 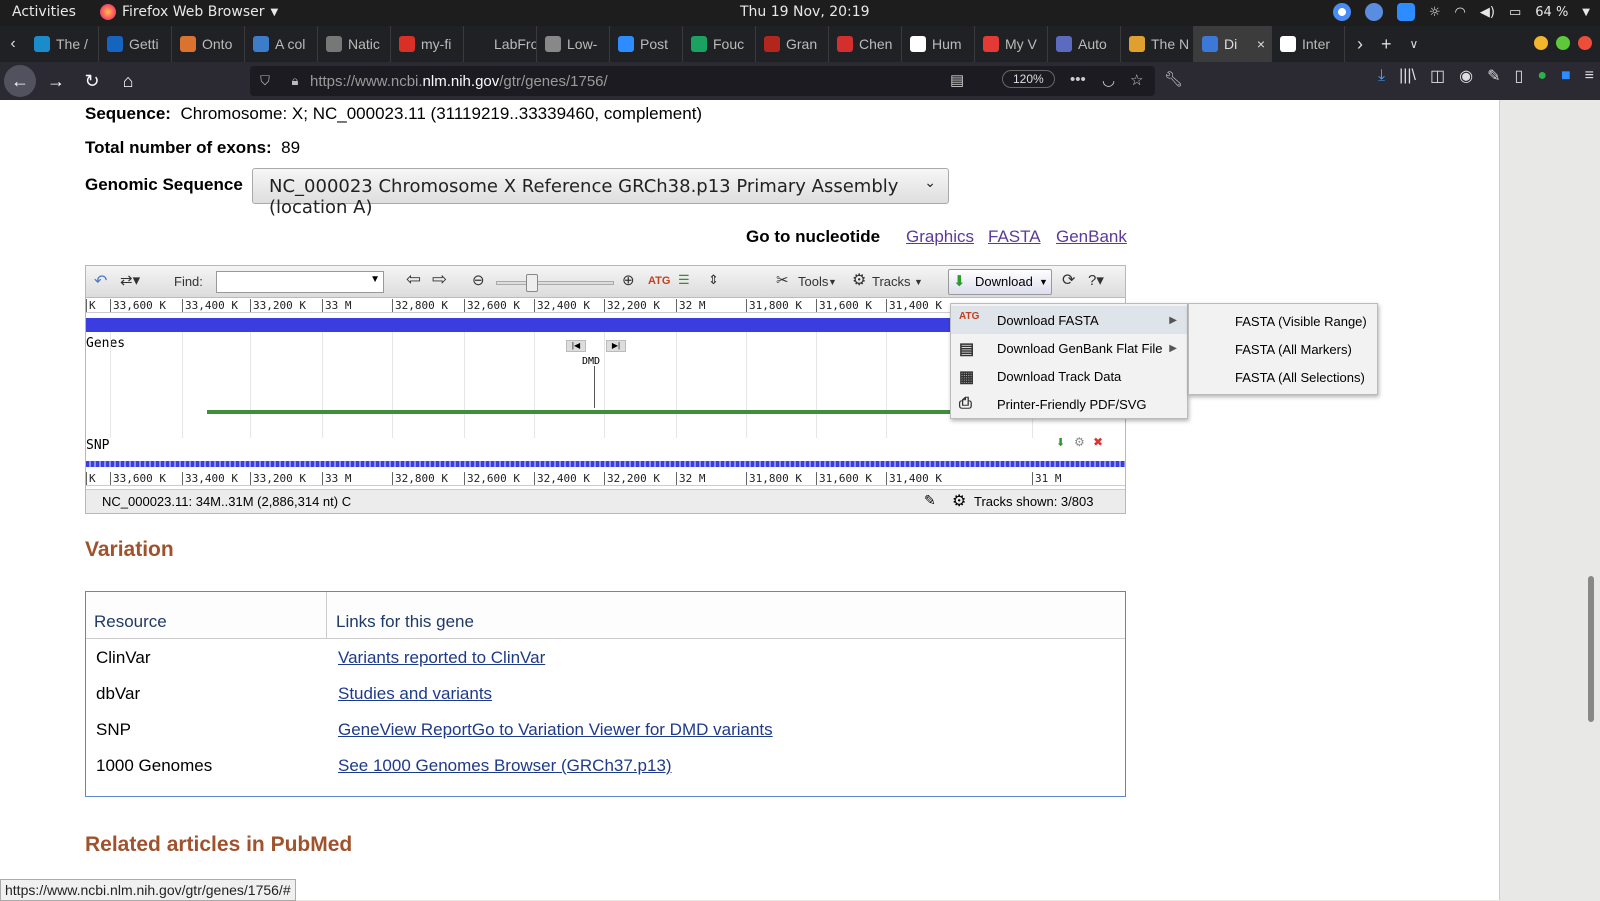 What do you see at coordinates (1435, 12) in the screenshot?
I see `brightness-icon: ☼` at bounding box center [1435, 12].